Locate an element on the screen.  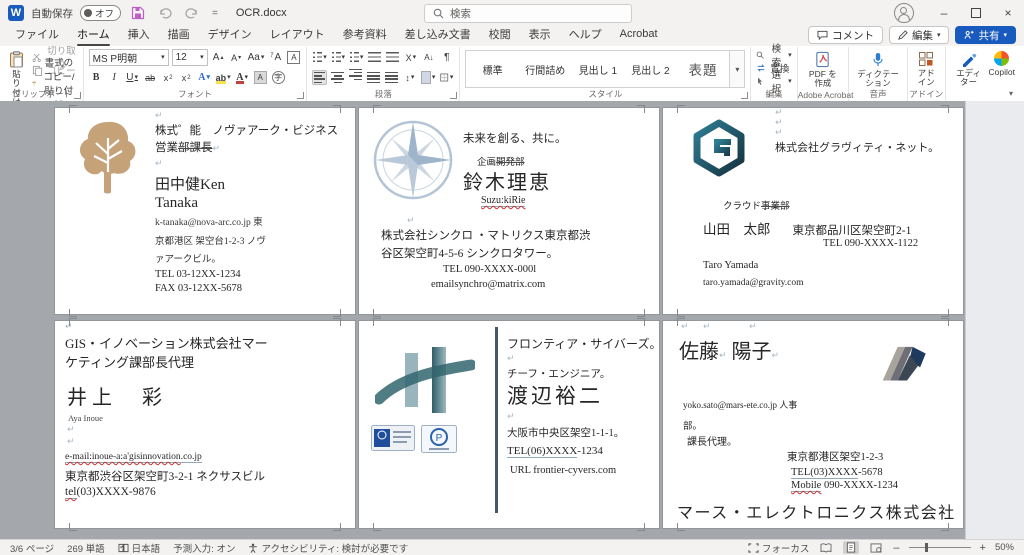
text-prediction-indicator: 予測入力: オン is located at coordinates (204, 548).